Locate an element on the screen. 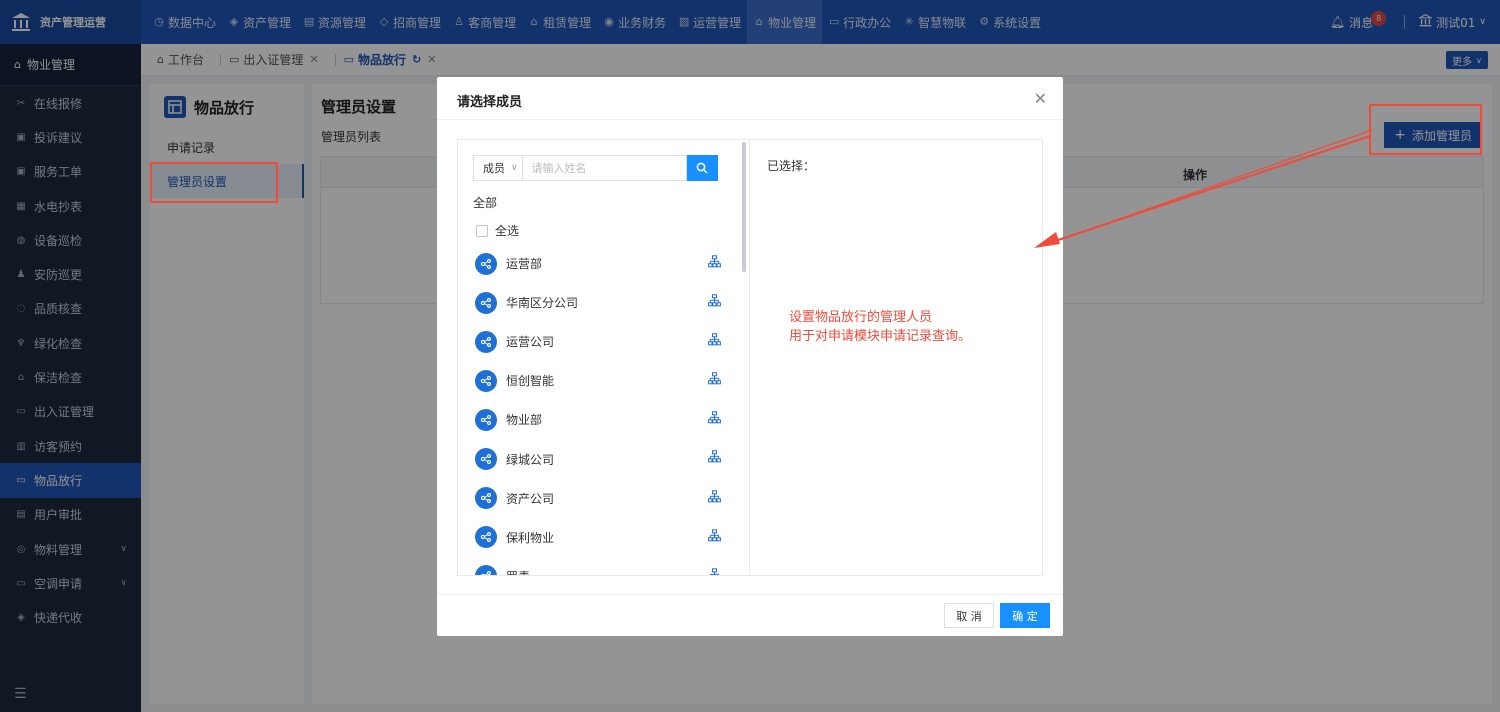  org-item: 运营部 is located at coordinates (598, 263).